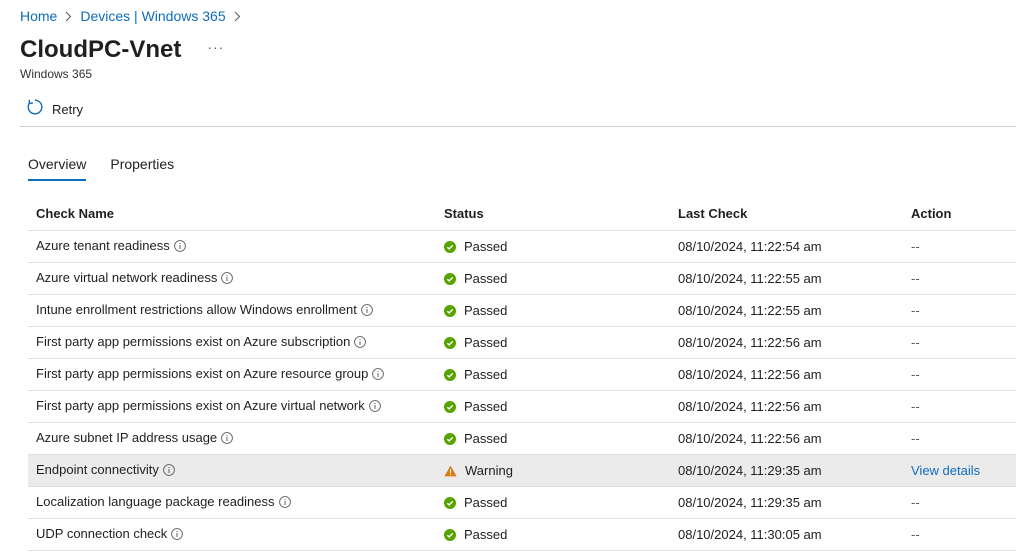 The image size is (1016, 555). I want to click on warning-triangle-icon, so click(450, 471).